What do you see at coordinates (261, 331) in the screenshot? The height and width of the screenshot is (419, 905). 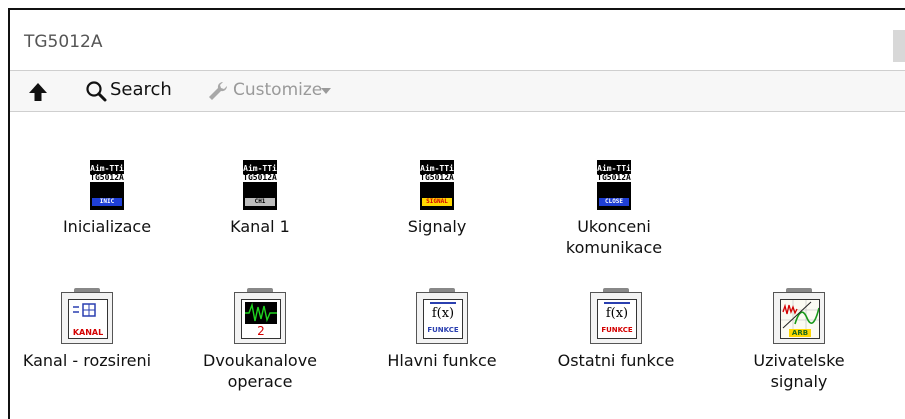 I see `icon-caption: 2` at bounding box center [261, 331].